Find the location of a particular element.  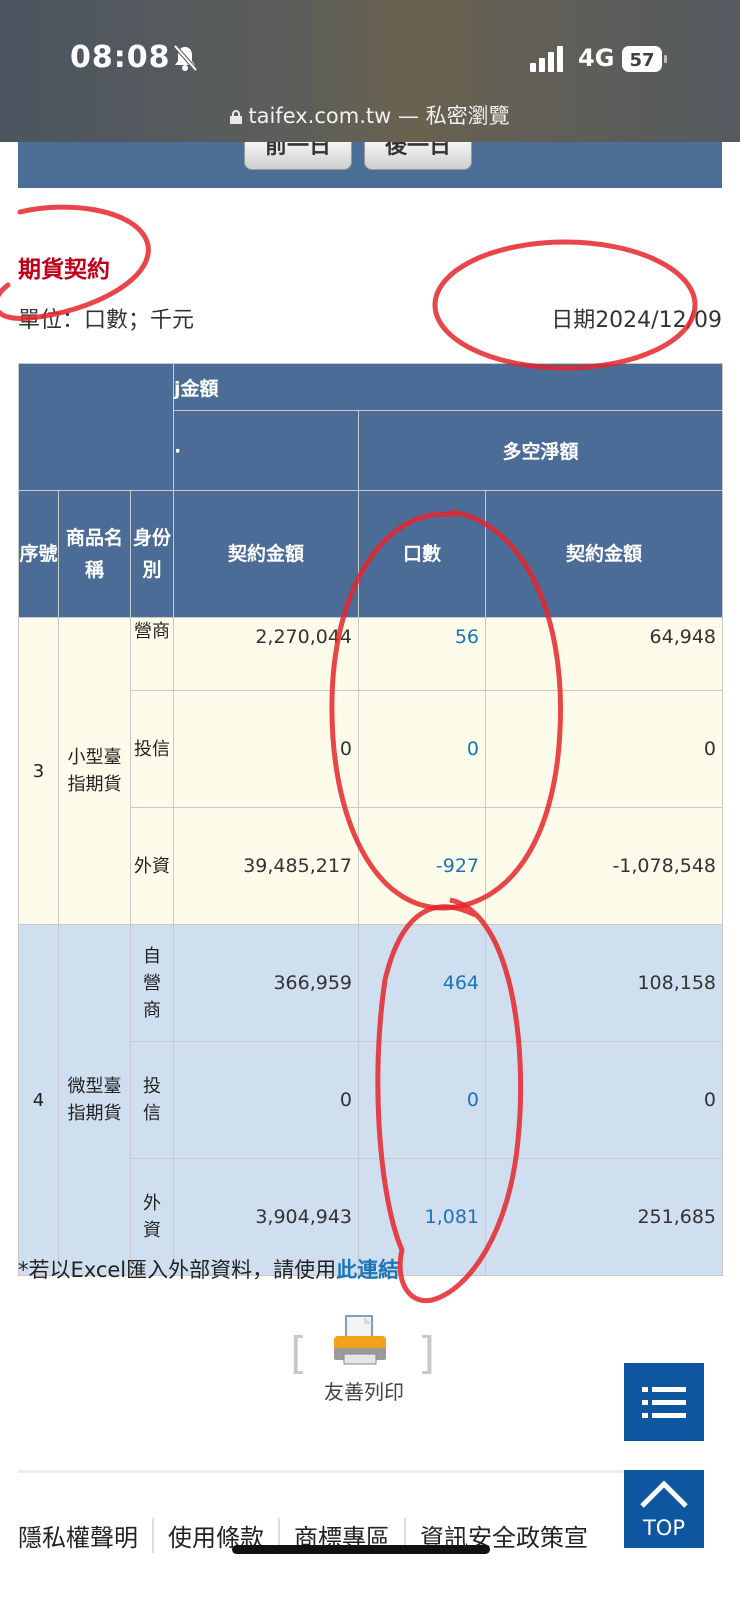

next-day-button: 後一日 is located at coordinates (418, 156).